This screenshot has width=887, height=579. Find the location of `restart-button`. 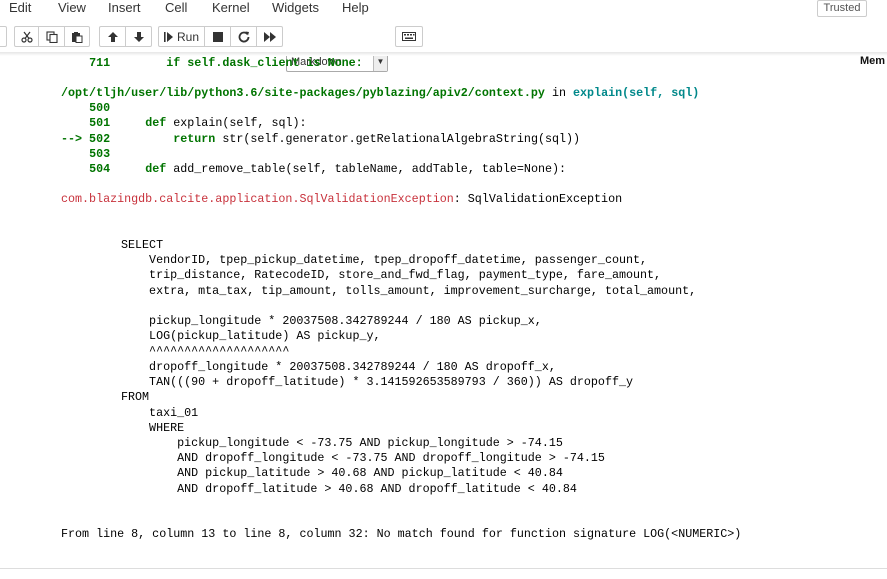

restart-button is located at coordinates (243, 36).